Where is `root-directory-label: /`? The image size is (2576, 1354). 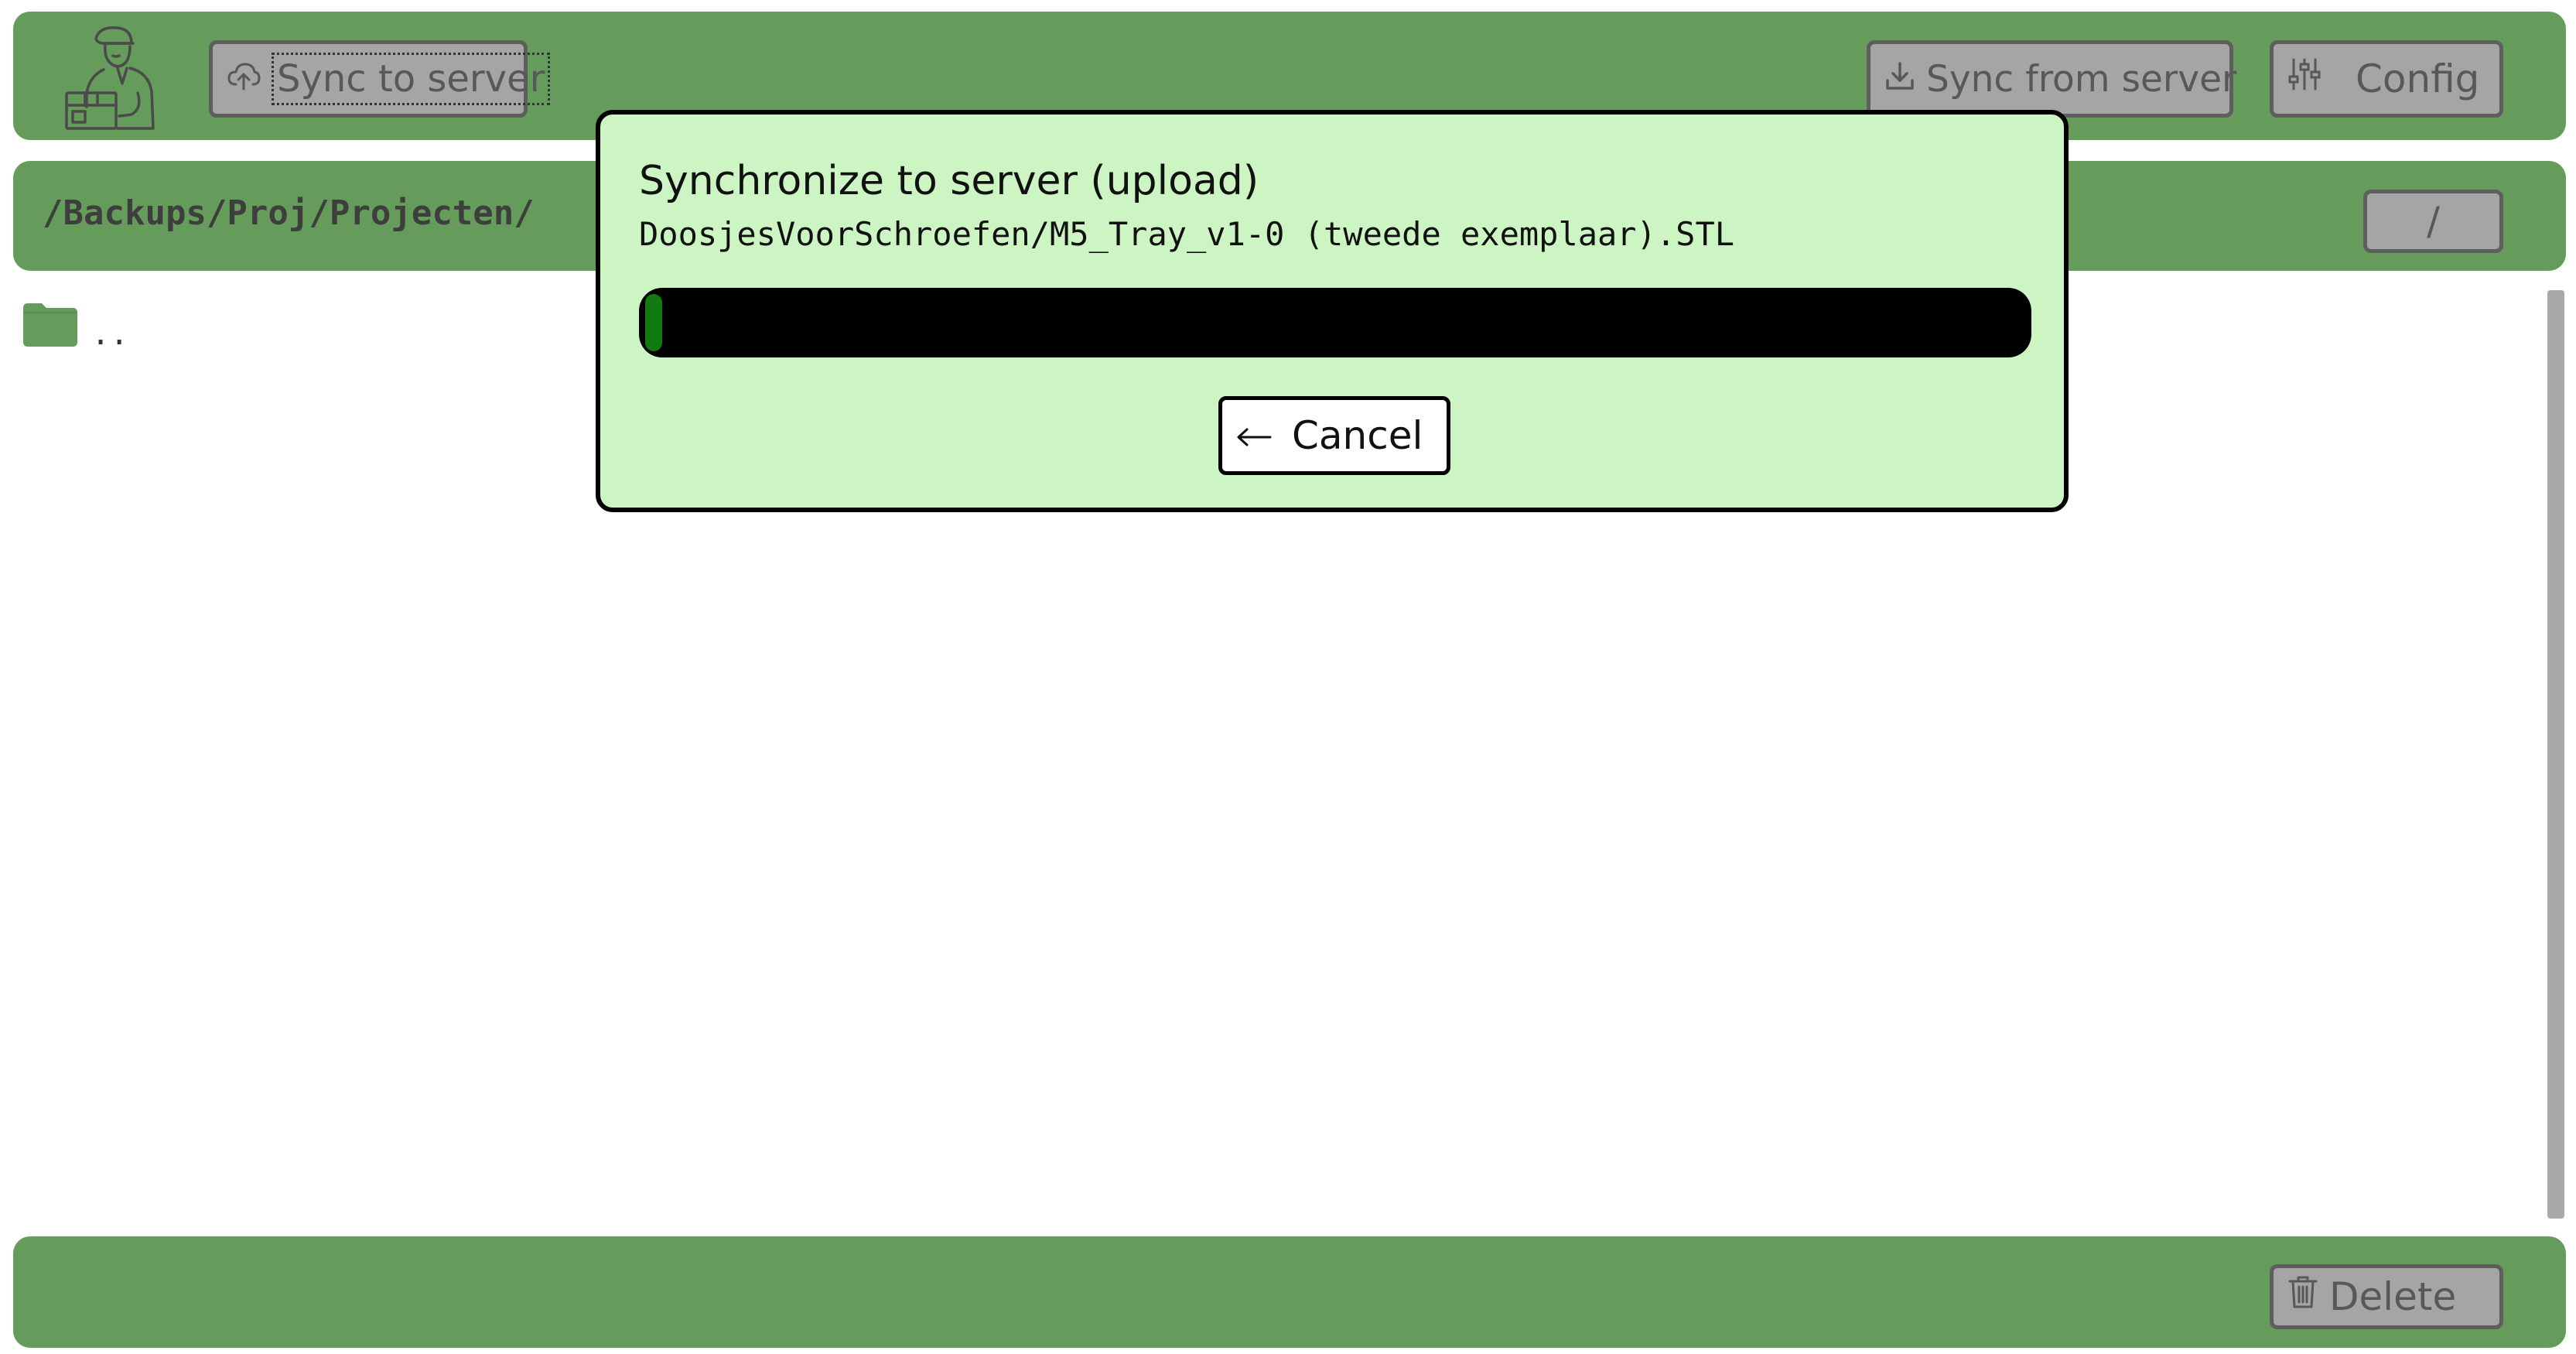 root-directory-label: / is located at coordinates (2433, 221).